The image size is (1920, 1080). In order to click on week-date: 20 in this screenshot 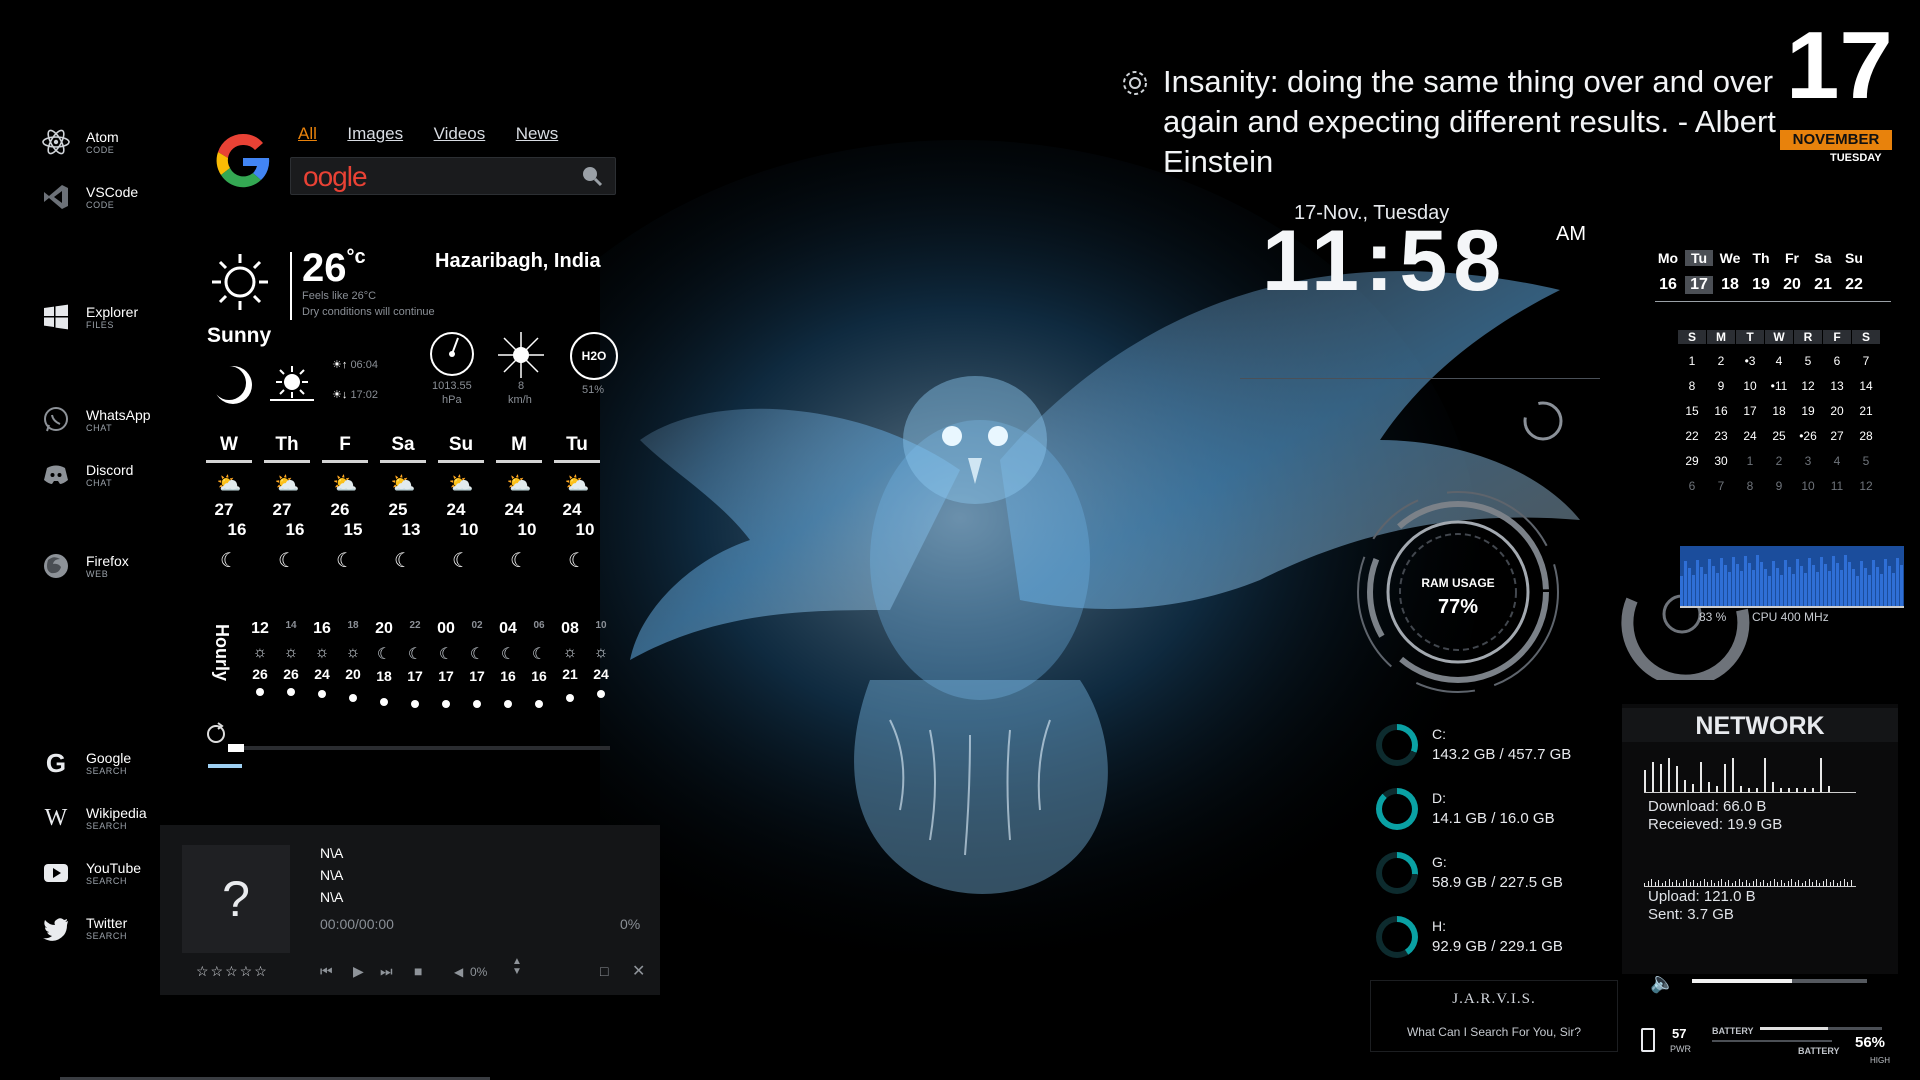, I will do `click(1792, 285)`.